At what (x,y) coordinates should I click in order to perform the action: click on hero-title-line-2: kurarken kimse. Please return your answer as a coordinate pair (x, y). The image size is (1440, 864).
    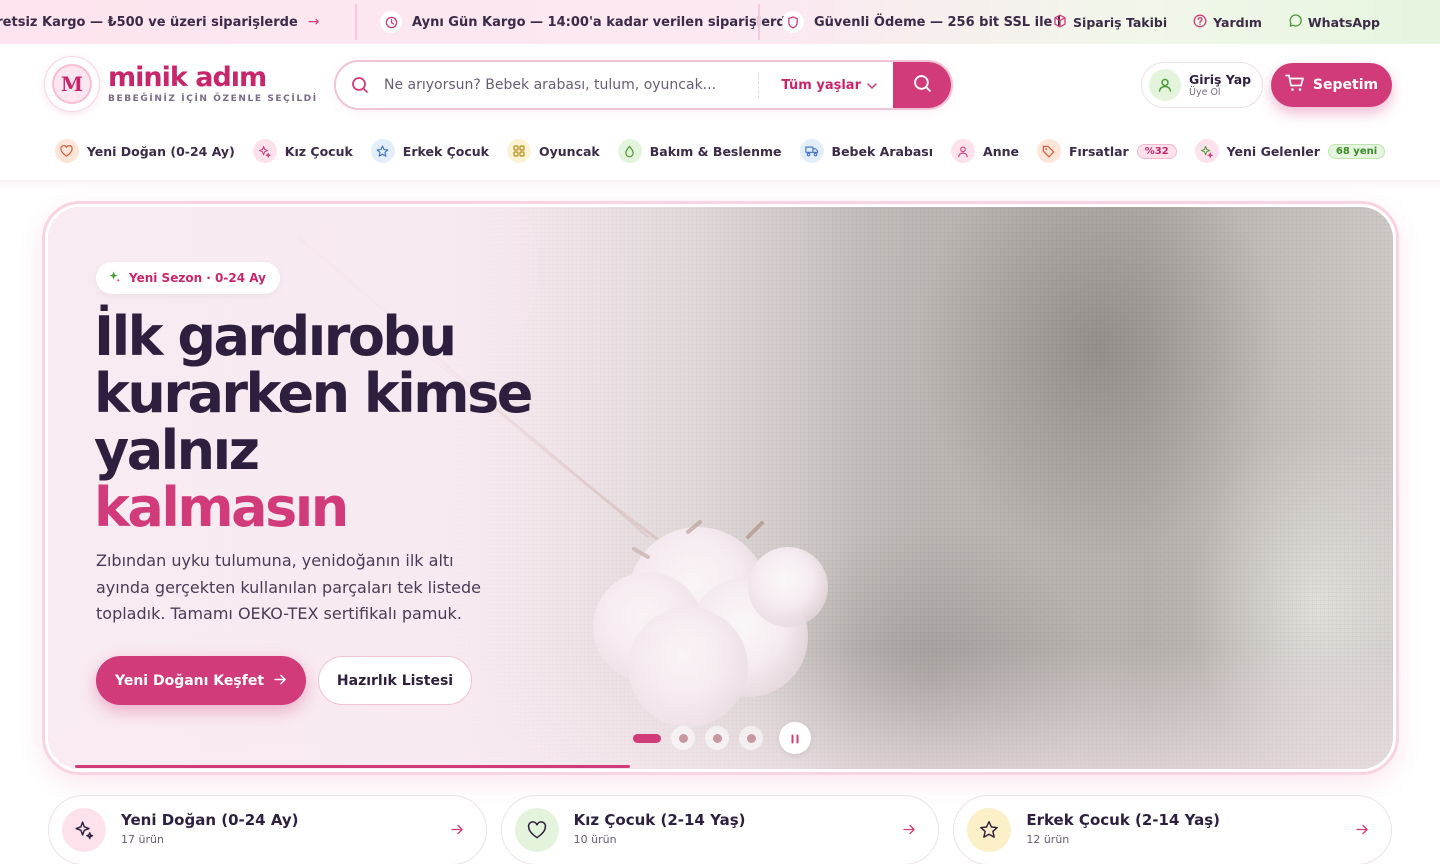
    Looking at the image, I should click on (313, 393).